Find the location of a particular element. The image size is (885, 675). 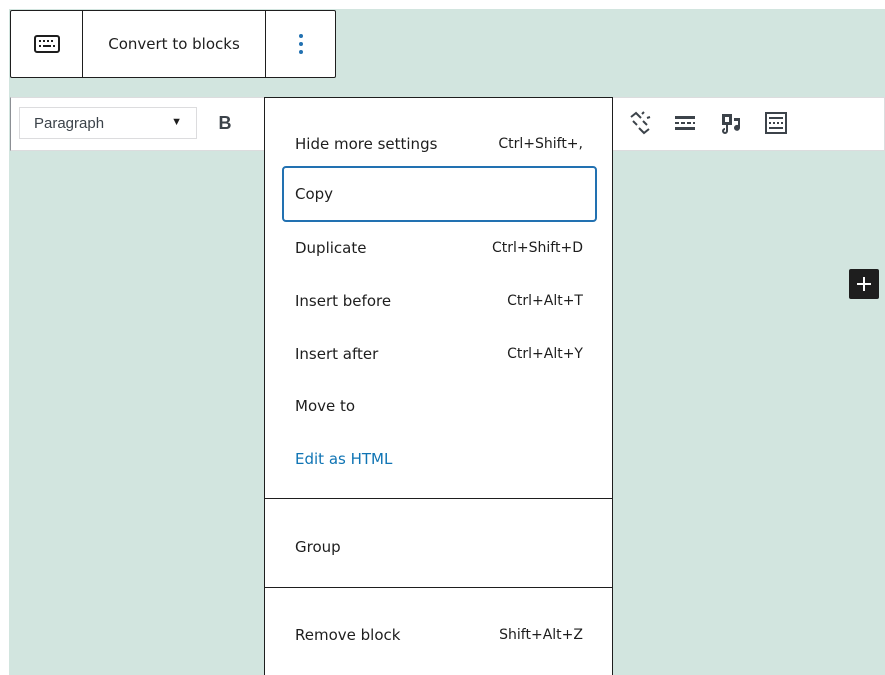

bold-label: B is located at coordinates (225, 122).